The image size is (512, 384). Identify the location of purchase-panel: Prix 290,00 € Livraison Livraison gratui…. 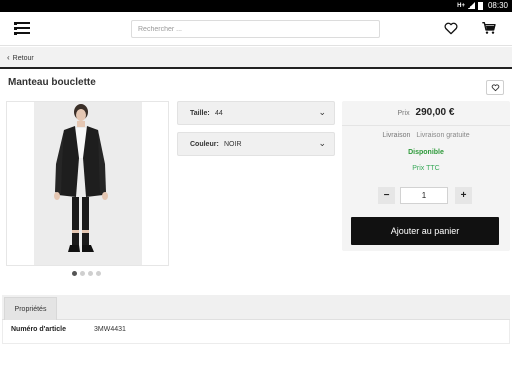
(426, 176).